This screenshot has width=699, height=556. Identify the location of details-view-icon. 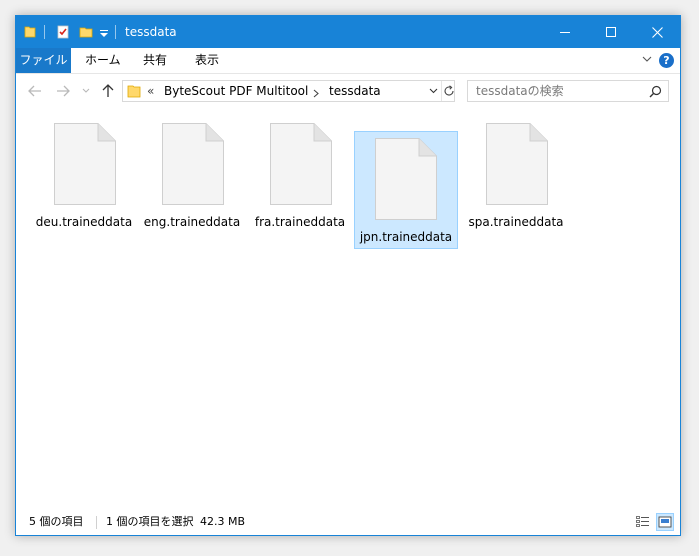
(642, 521).